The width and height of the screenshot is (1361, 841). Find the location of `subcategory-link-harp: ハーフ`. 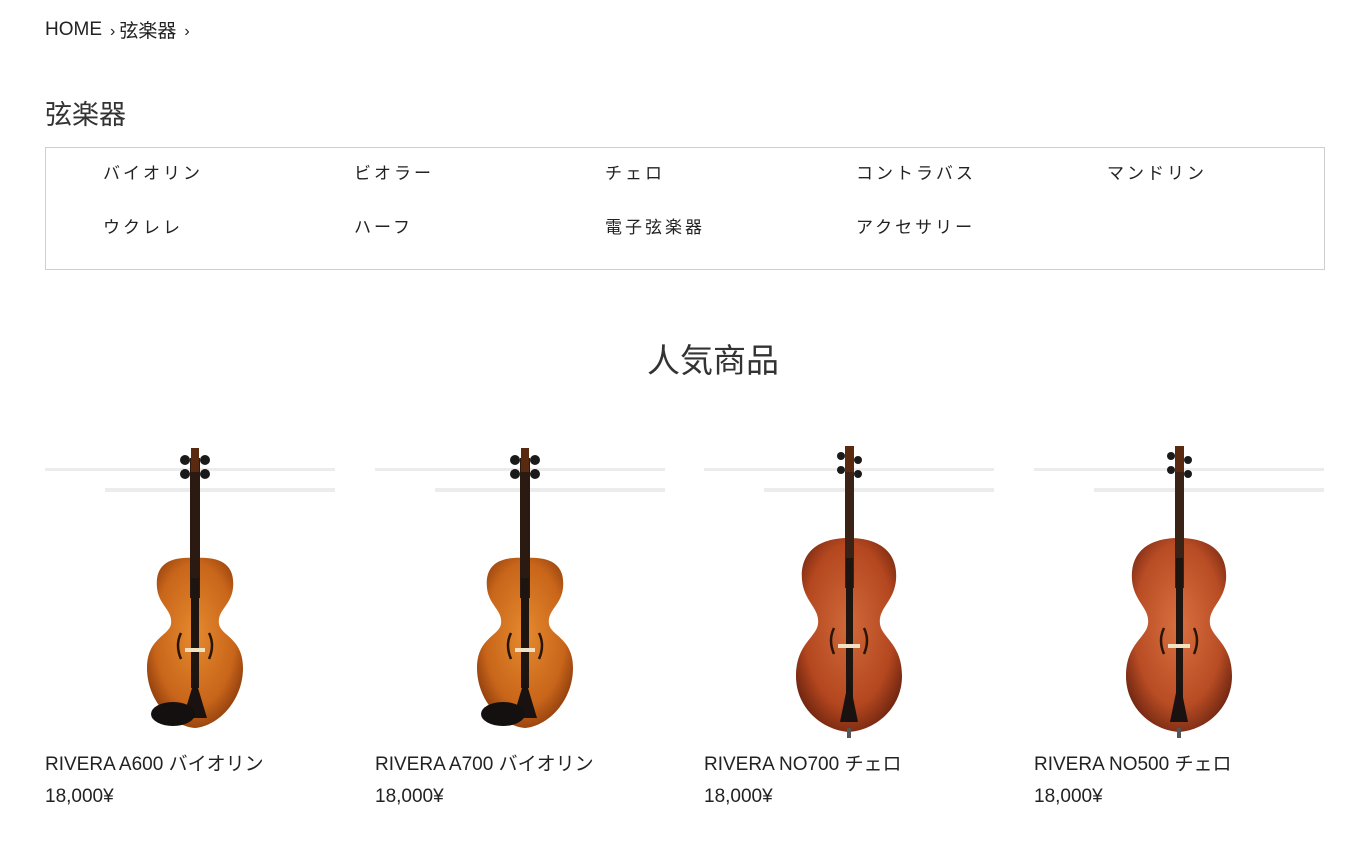

subcategory-link-harp: ハーフ is located at coordinates (479, 228).